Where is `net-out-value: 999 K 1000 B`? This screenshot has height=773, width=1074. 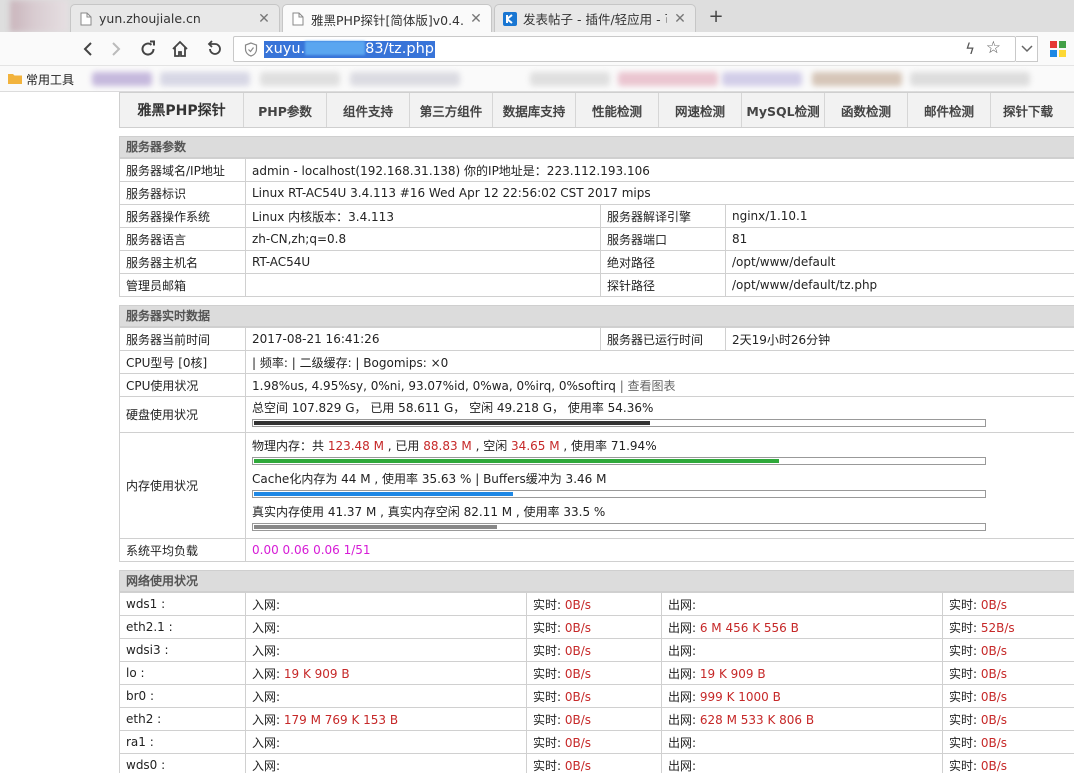 net-out-value: 999 K 1000 B is located at coordinates (740, 696).